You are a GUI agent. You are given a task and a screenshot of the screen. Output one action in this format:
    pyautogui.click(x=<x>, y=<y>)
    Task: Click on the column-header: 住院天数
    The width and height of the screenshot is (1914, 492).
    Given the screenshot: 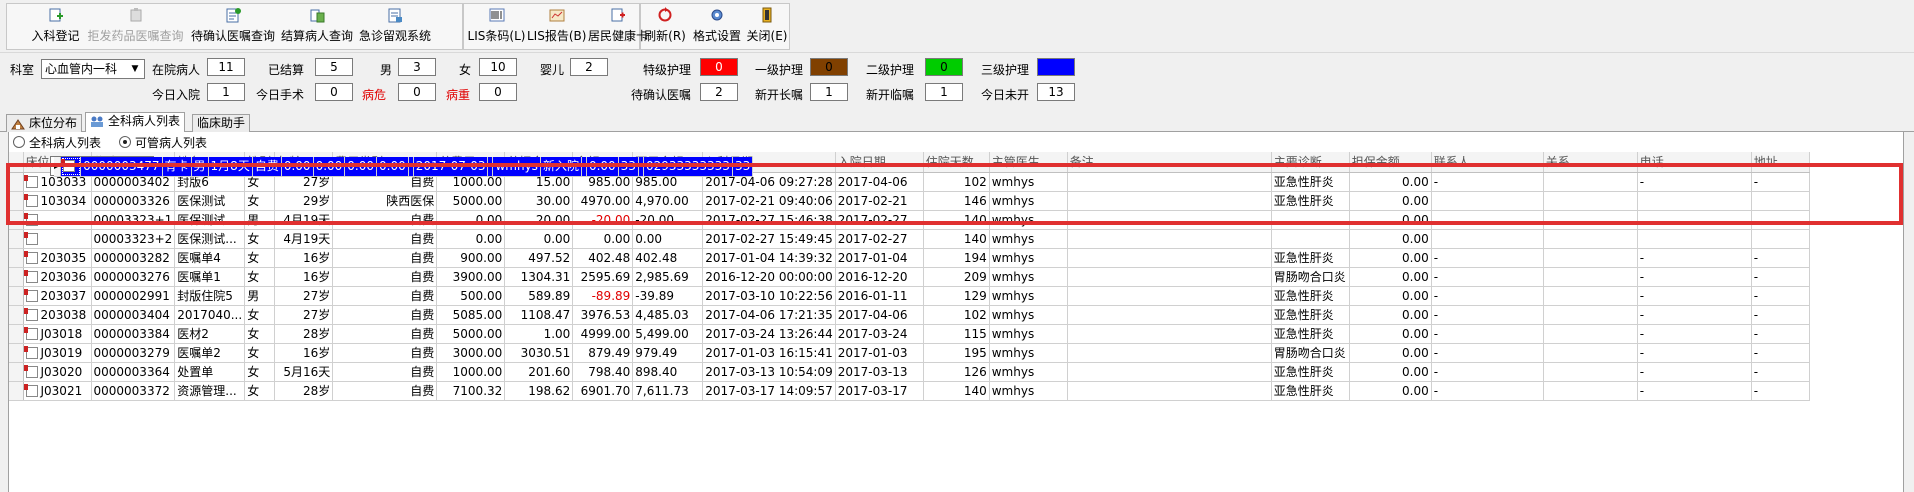 What is the action you would take?
    pyautogui.click(x=956, y=162)
    